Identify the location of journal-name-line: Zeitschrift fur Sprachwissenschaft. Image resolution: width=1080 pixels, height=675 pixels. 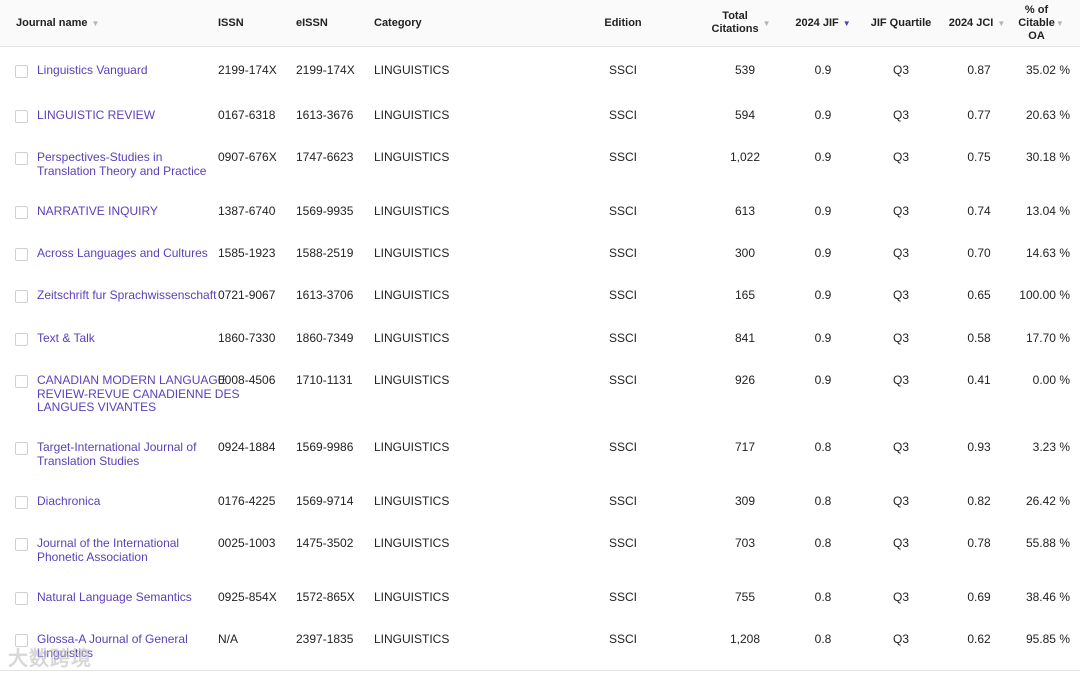
(127, 295).